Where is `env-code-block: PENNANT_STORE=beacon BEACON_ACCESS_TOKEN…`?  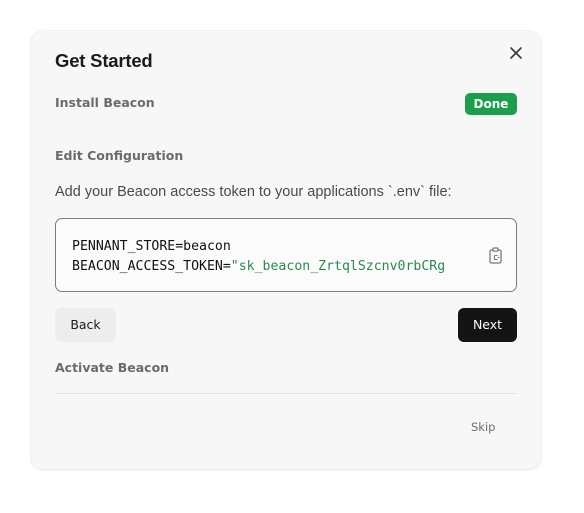
env-code-block: PENNANT_STORE=beacon BEACON_ACCESS_TOKEN… is located at coordinates (286, 255).